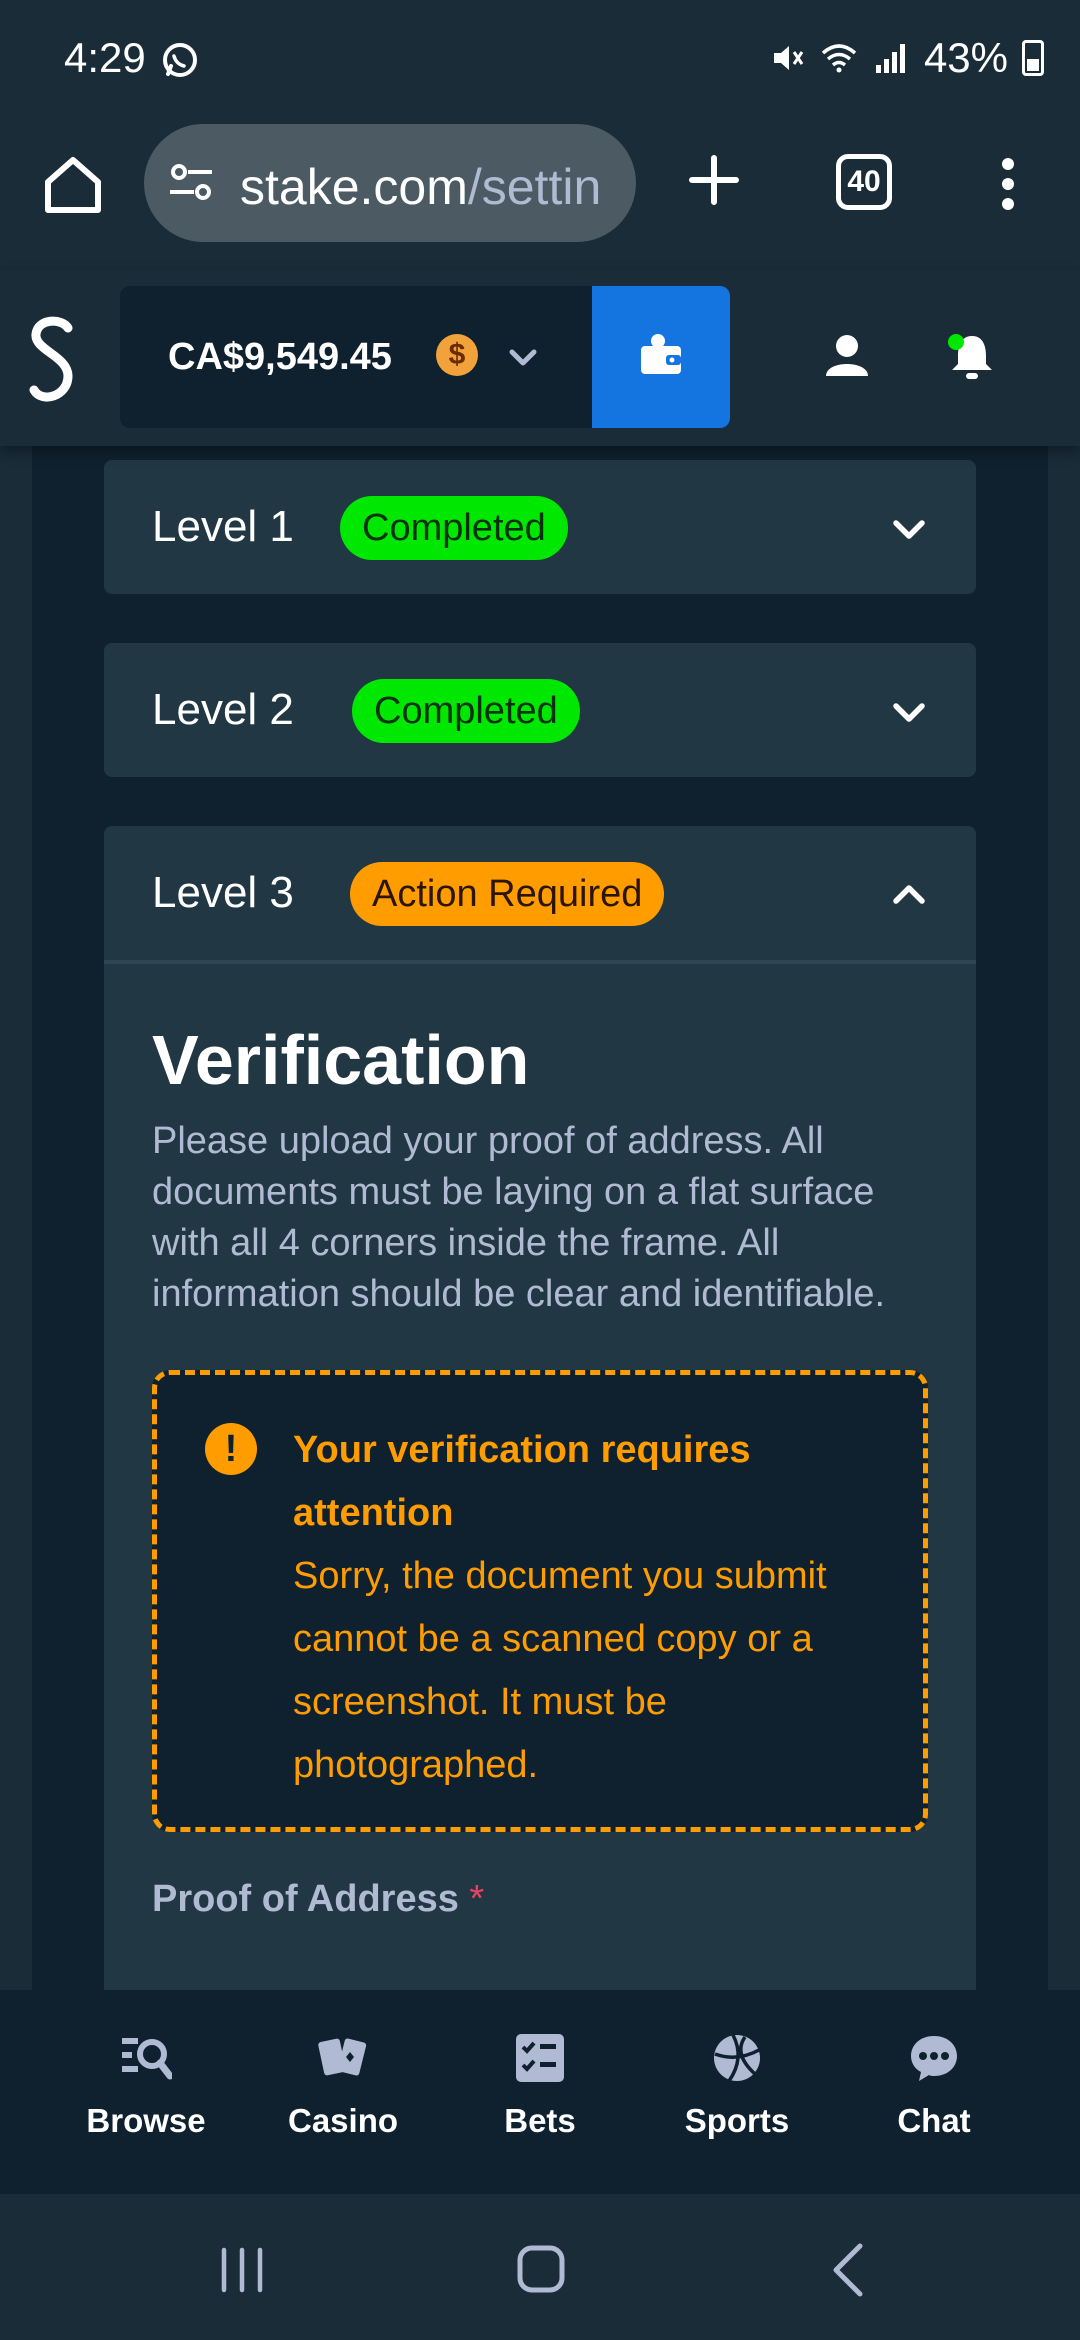  I want to click on bets-icon, so click(540, 2058).